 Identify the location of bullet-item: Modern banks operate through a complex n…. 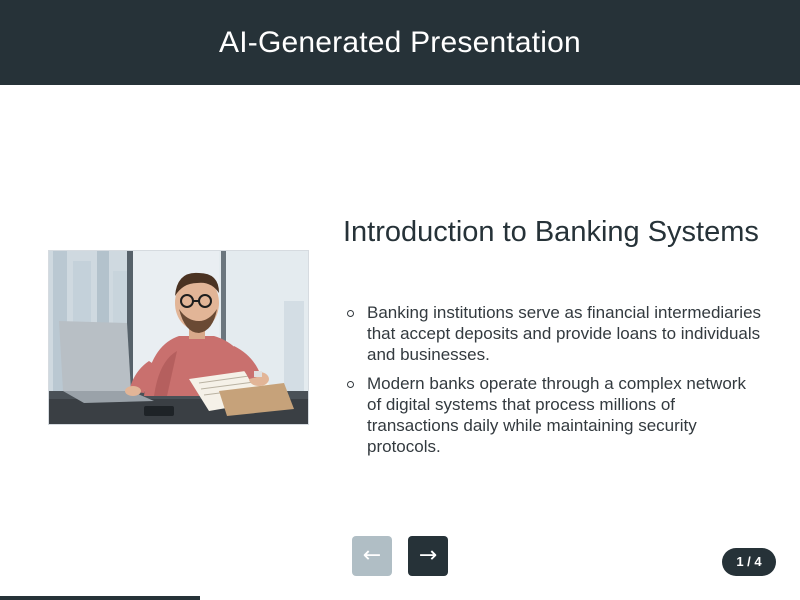
(553, 415).